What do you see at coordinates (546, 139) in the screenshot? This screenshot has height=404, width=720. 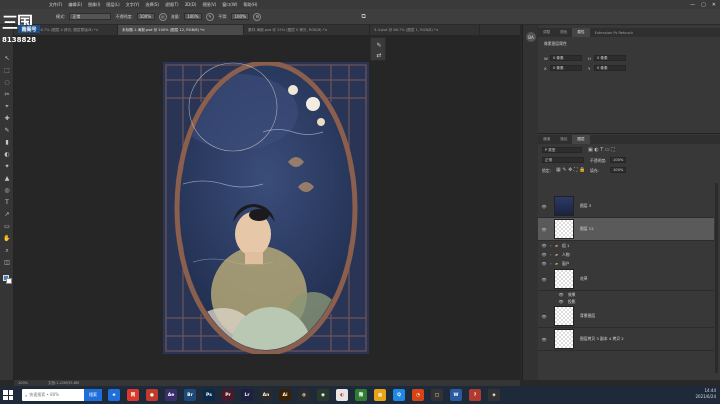 I see `panel-tab: 通道` at bounding box center [546, 139].